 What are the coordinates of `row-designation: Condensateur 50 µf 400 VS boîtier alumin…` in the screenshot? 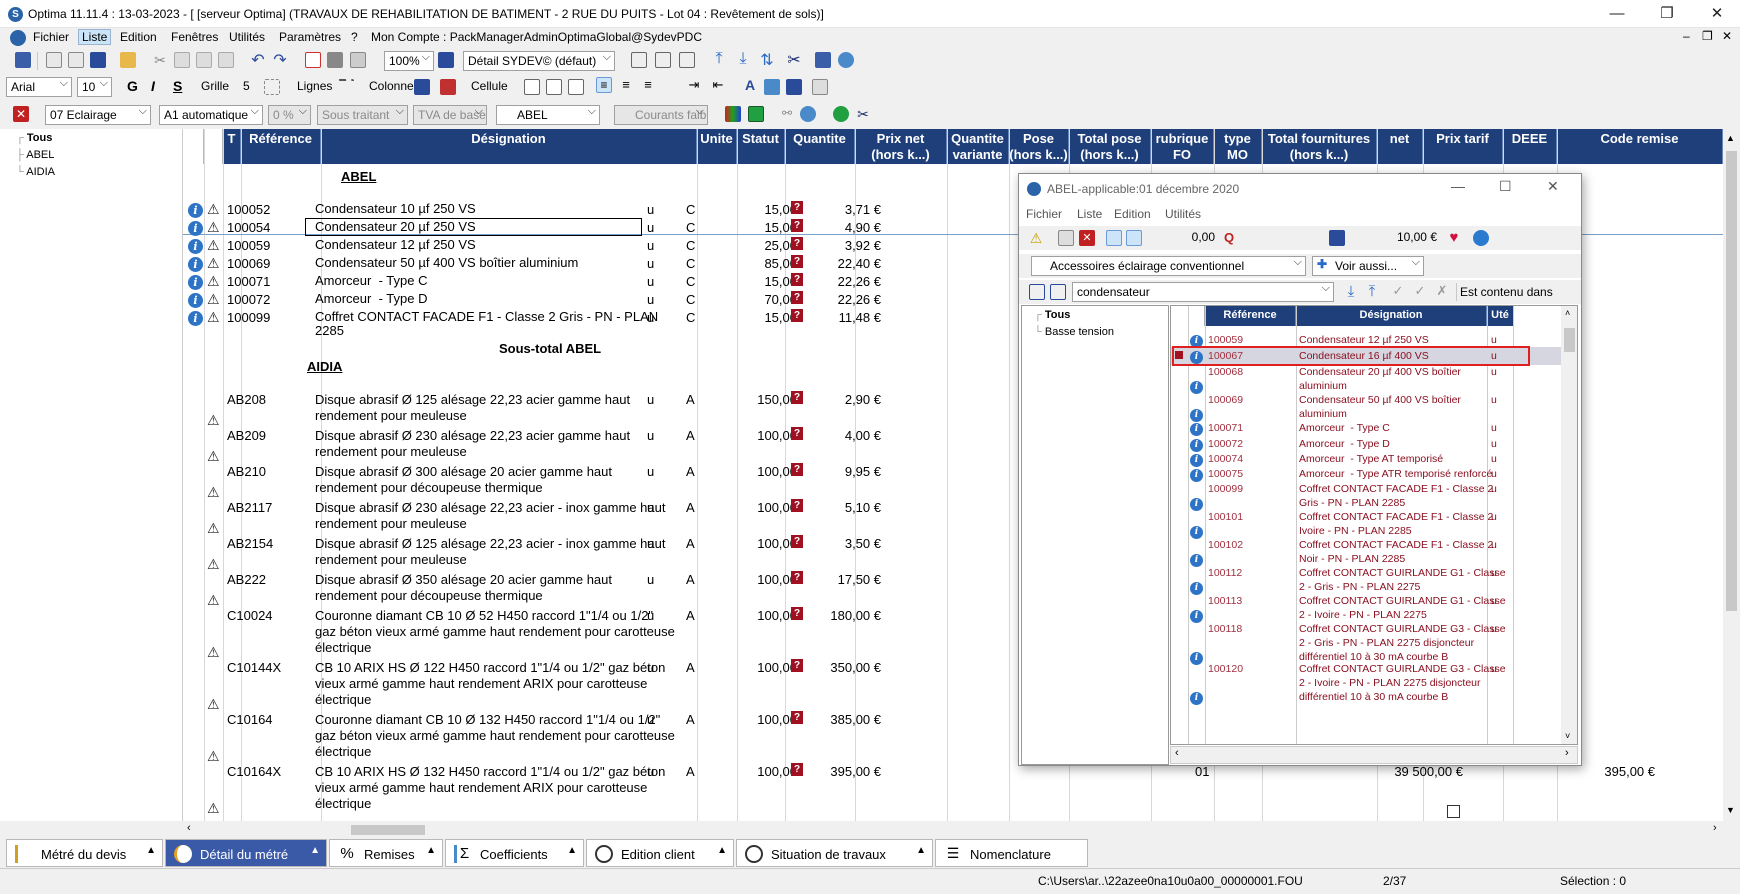 It's located at (446, 263).